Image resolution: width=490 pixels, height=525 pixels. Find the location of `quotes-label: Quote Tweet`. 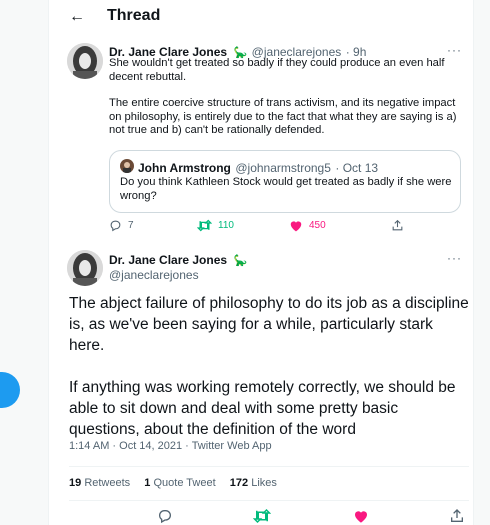

quotes-label: Quote Tweet is located at coordinates (184, 483).